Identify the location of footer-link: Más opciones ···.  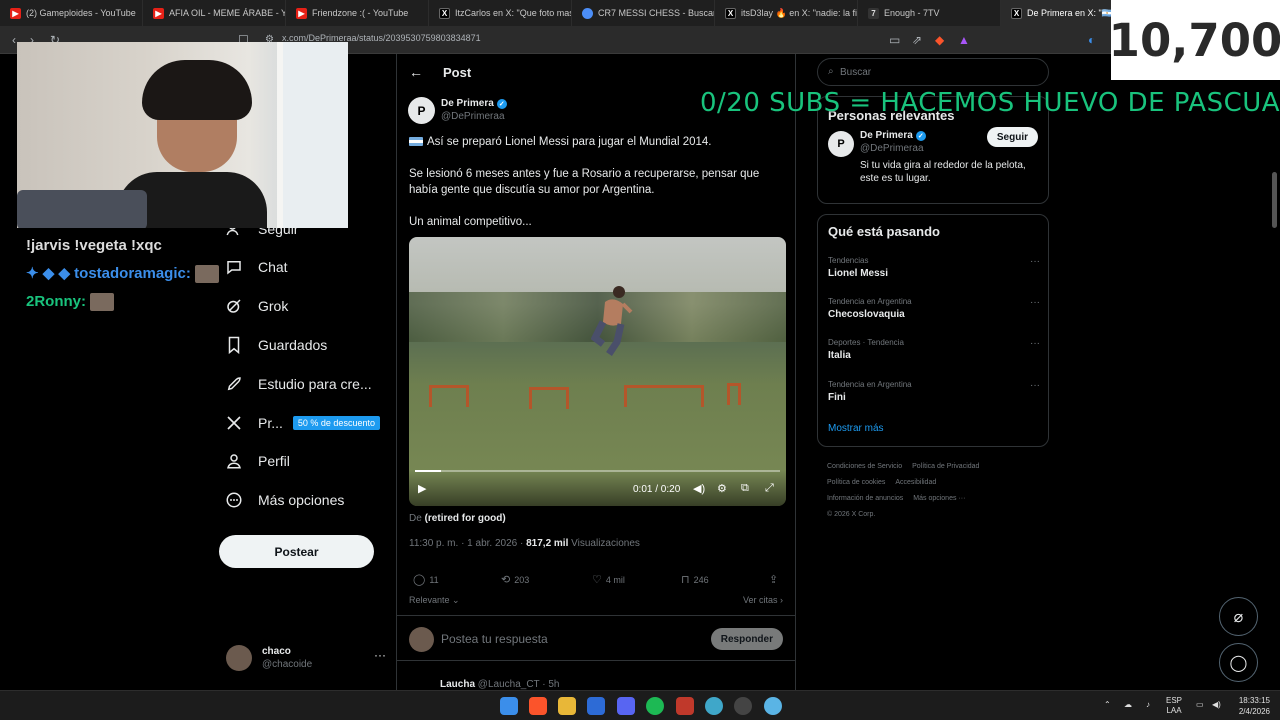
(939, 498).